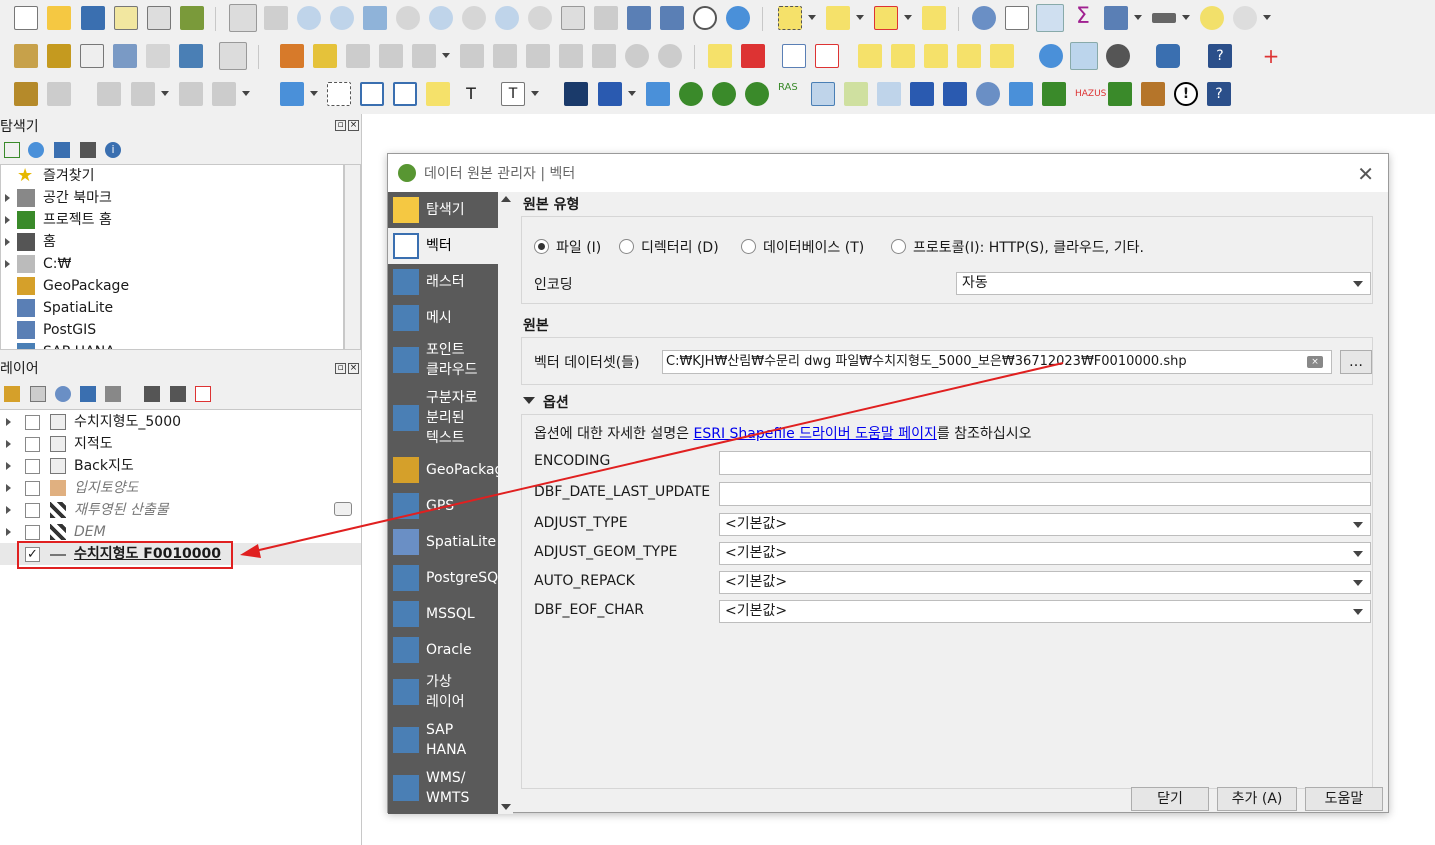  I want to click on layer-row: 지적도, so click(180, 444).